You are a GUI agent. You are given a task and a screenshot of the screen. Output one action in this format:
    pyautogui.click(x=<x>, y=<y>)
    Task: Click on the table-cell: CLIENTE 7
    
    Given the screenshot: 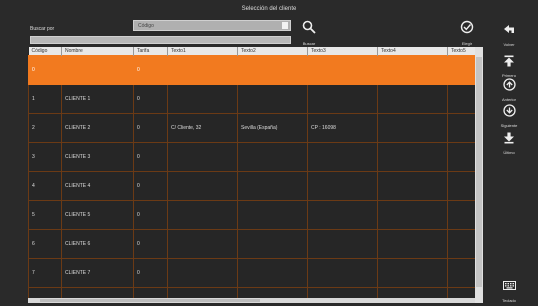 What is the action you would take?
    pyautogui.click(x=97, y=273)
    